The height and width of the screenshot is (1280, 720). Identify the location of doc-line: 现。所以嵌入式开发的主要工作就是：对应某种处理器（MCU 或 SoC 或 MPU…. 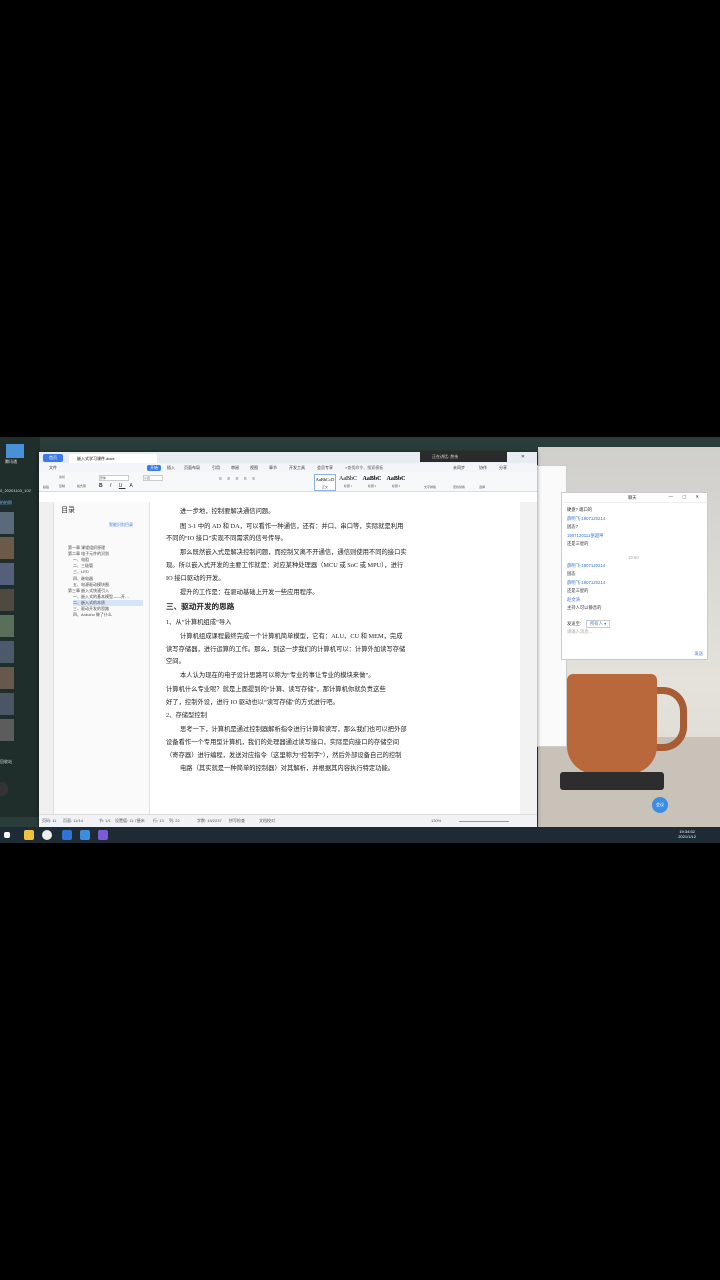
(285, 565).